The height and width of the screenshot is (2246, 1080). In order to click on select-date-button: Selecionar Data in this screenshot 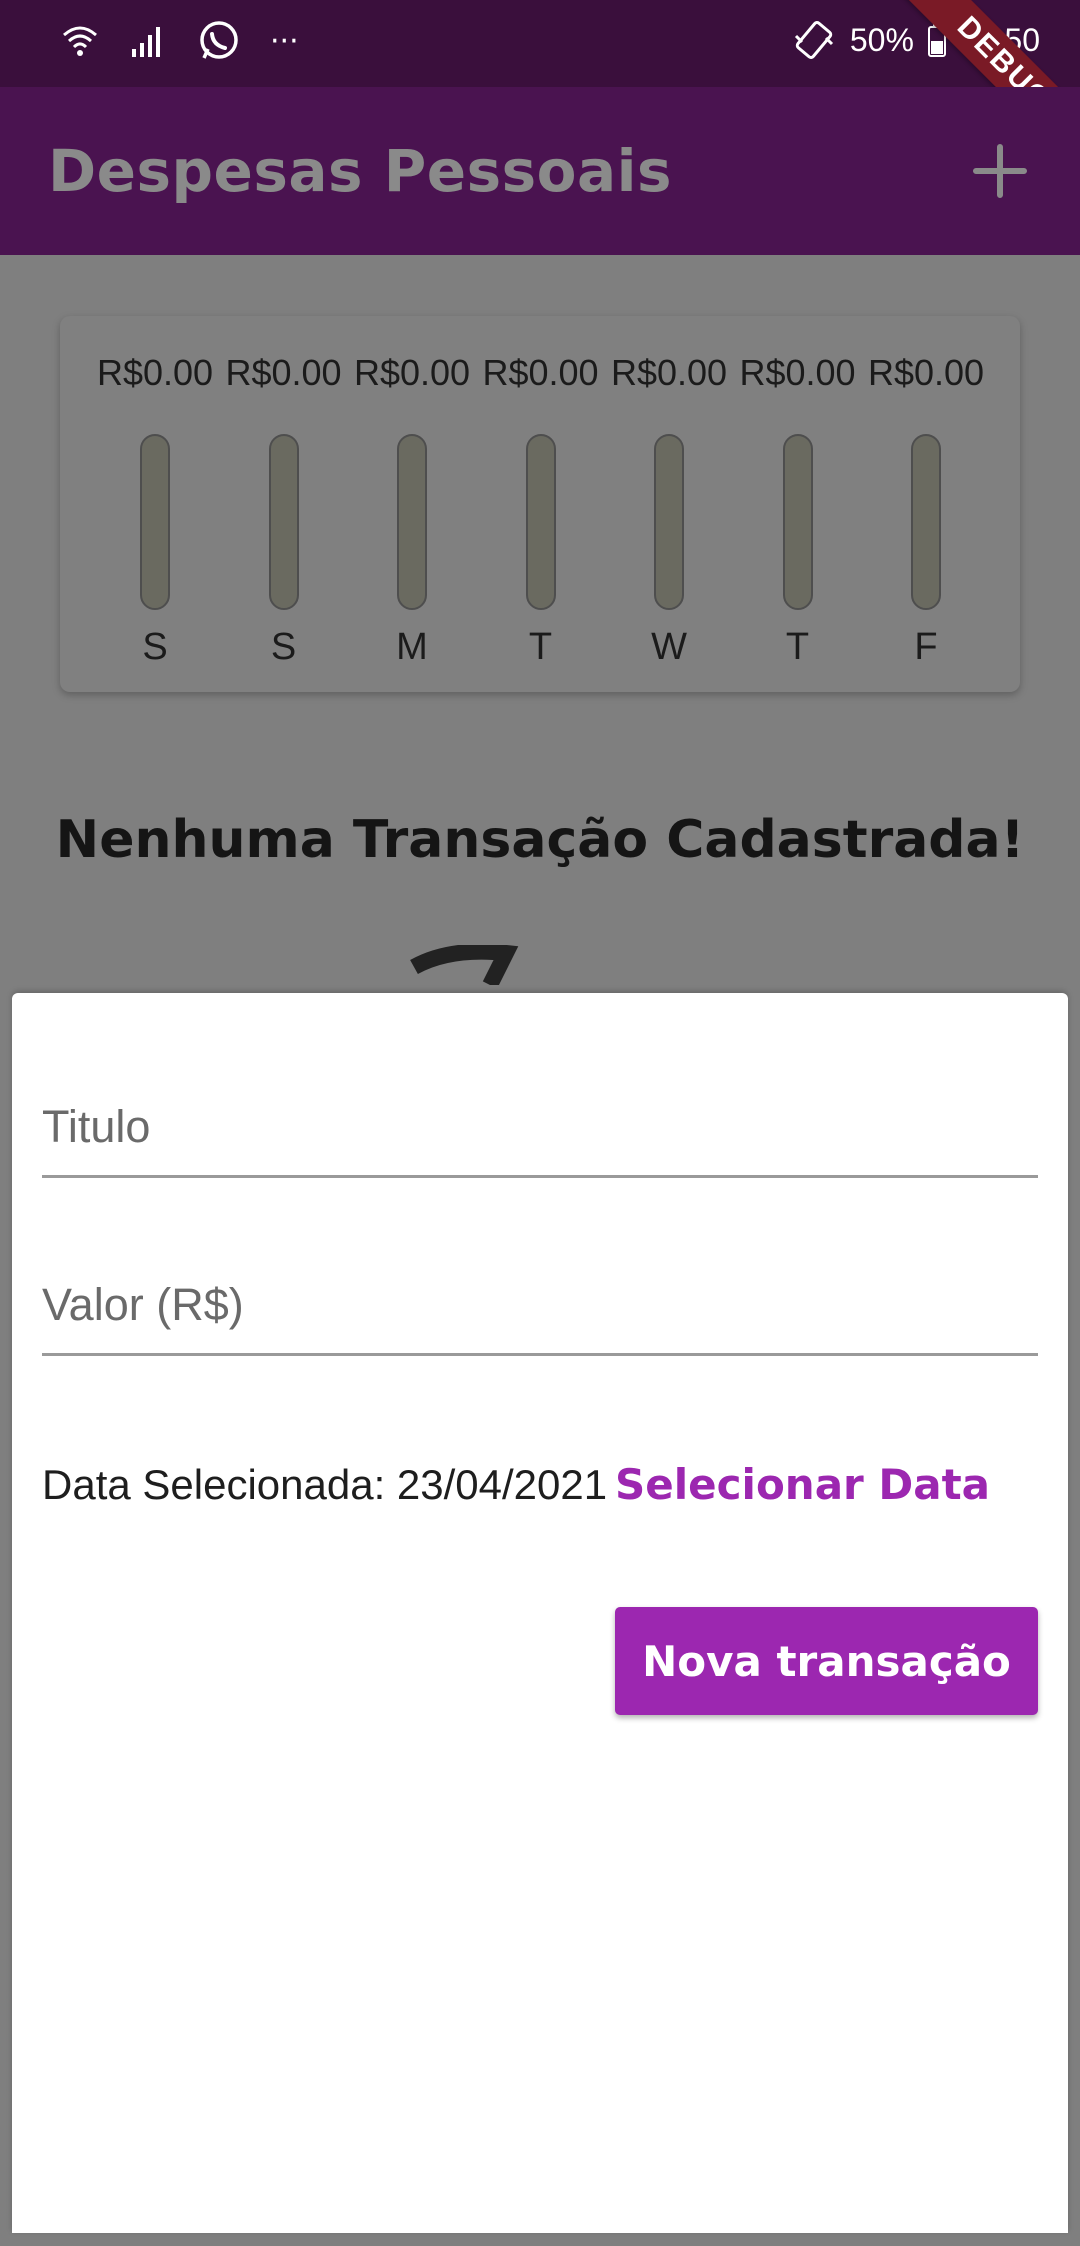, I will do `click(802, 1485)`.